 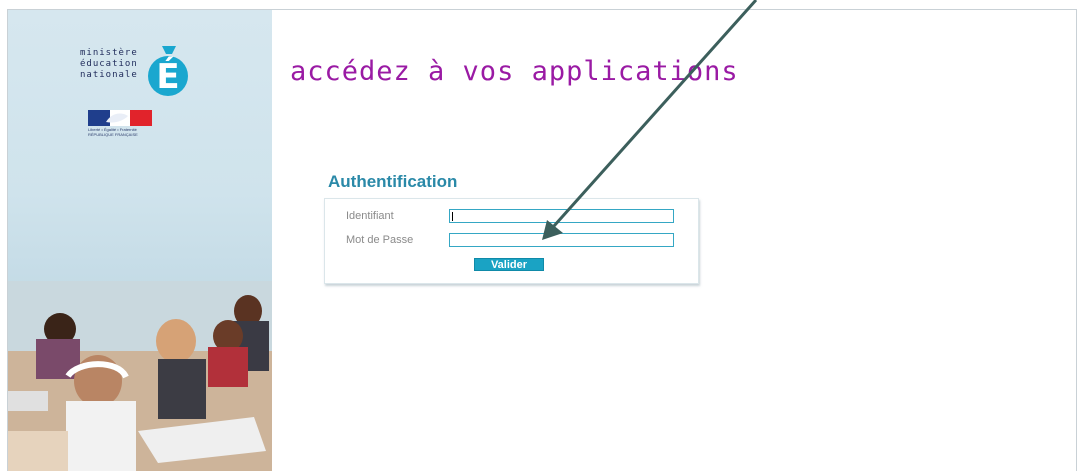 What do you see at coordinates (650, 120) in the screenshot?
I see `annotation-arrow-icon` at bounding box center [650, 120].